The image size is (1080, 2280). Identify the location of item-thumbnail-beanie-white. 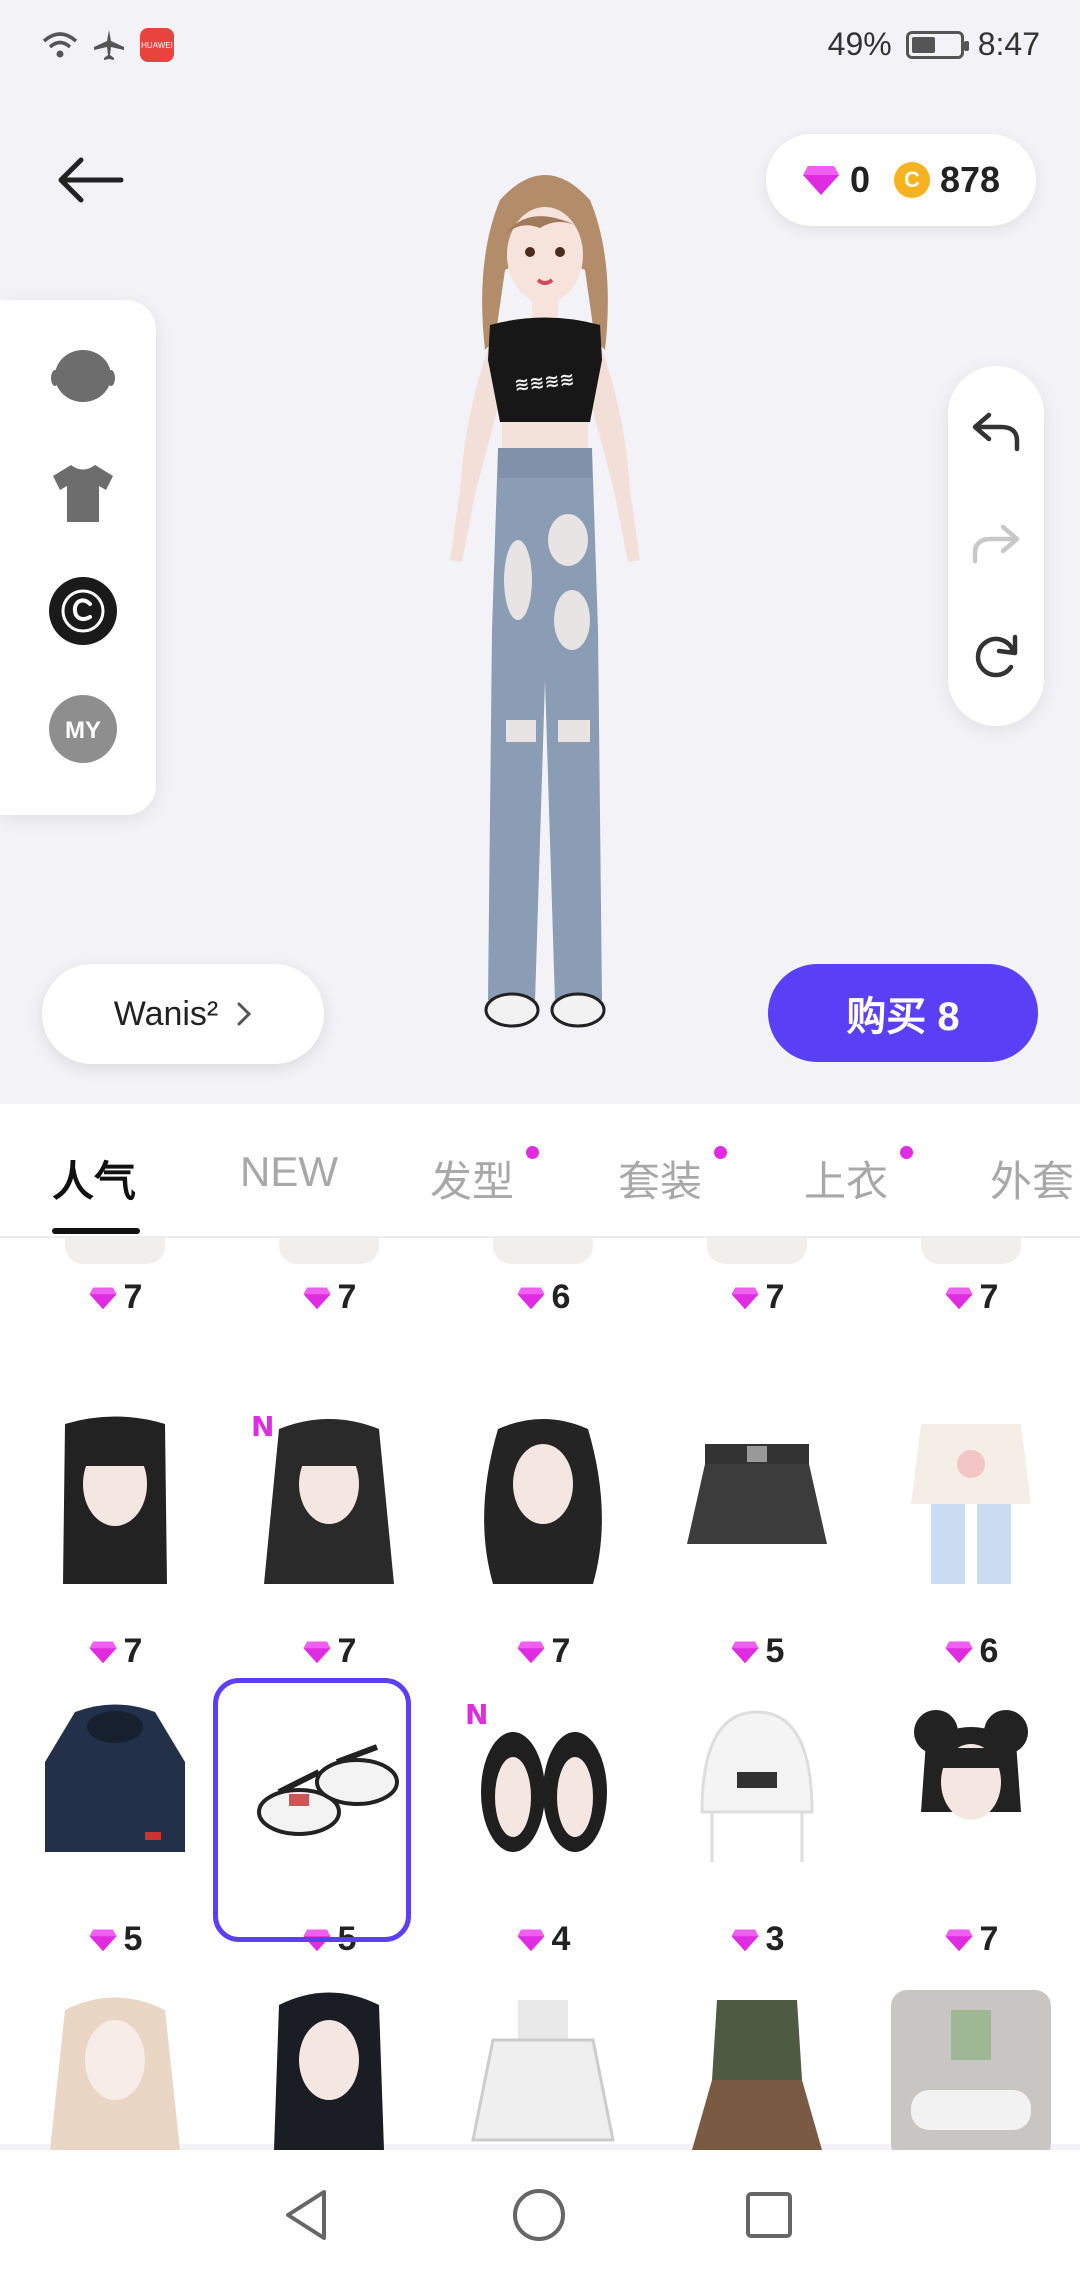
(757, 1787).